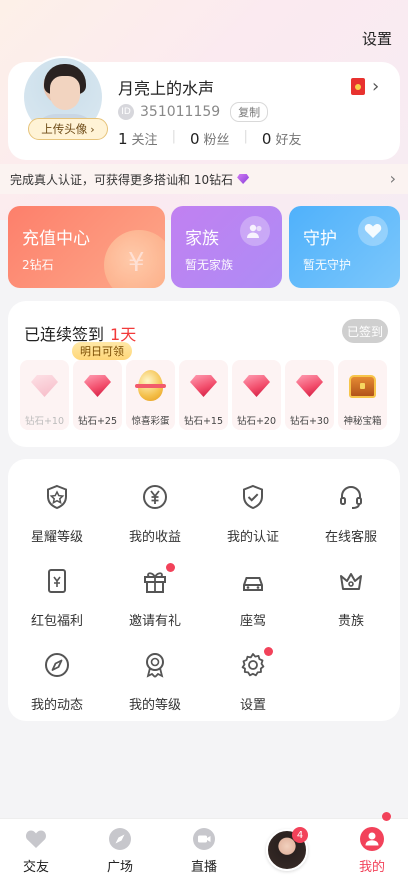 The width and height of the screenshot is (408, 878). Describe the element at coordinates (255, 231) in the screenshot. I see `group-icon` at that location.